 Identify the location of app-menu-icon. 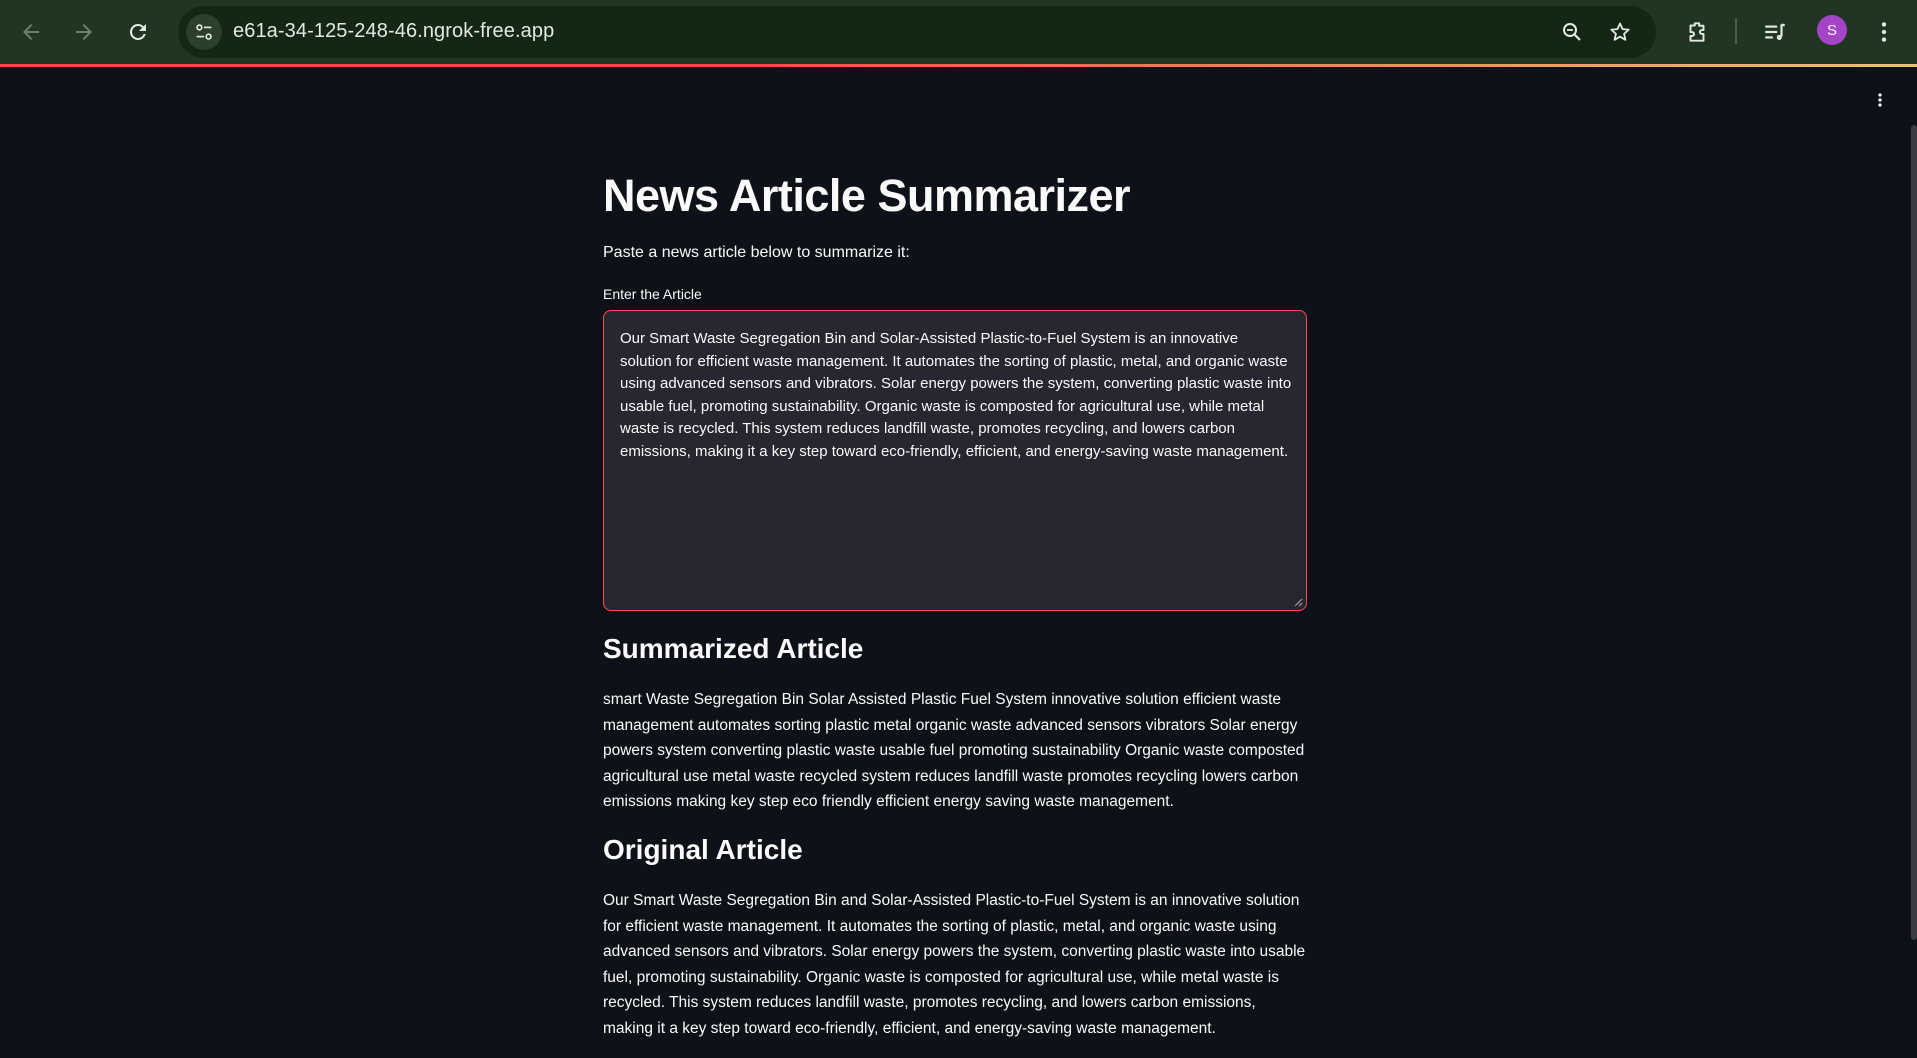
(1880, 100).